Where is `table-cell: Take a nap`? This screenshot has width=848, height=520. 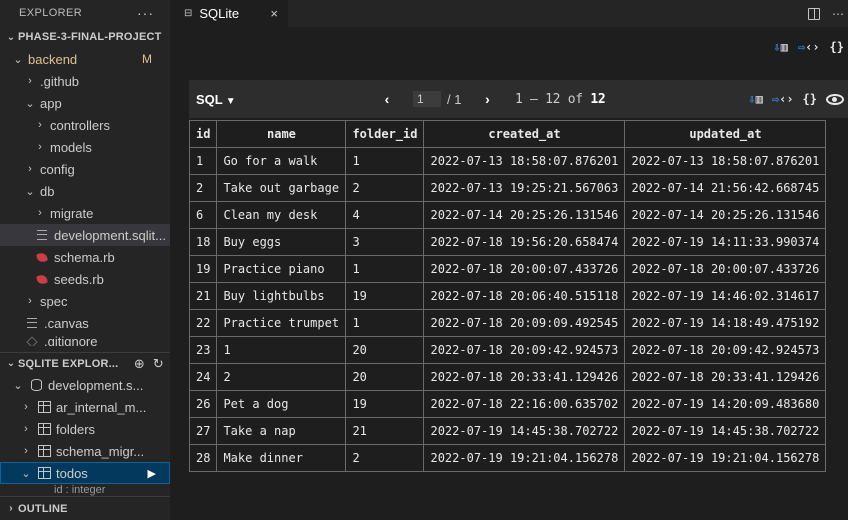 table-cell: Take a nap is located at coordinates (281, 431).